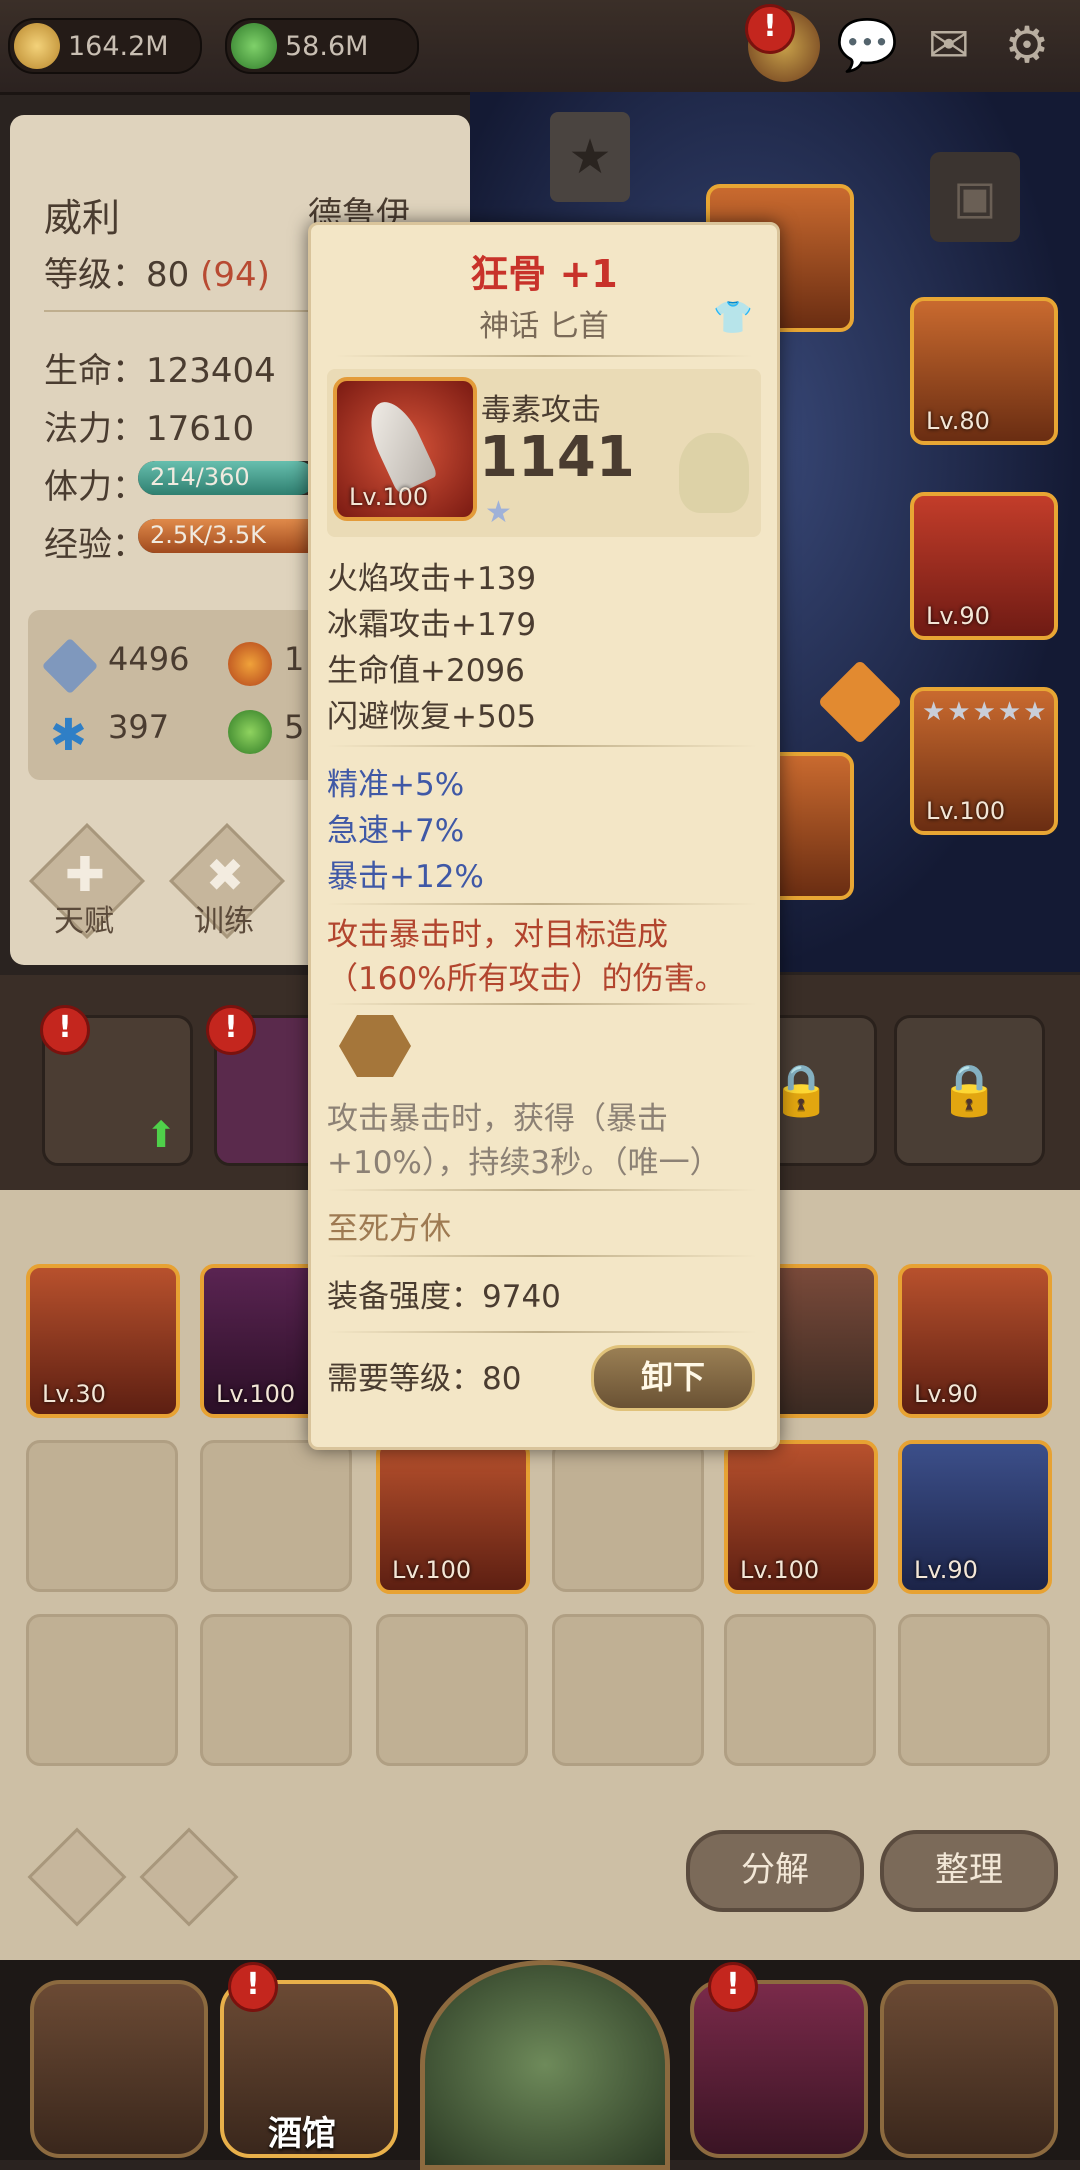 This screenshot has width=1080, height=2170. I want to click on fire-value: 1, so click(294, 659).